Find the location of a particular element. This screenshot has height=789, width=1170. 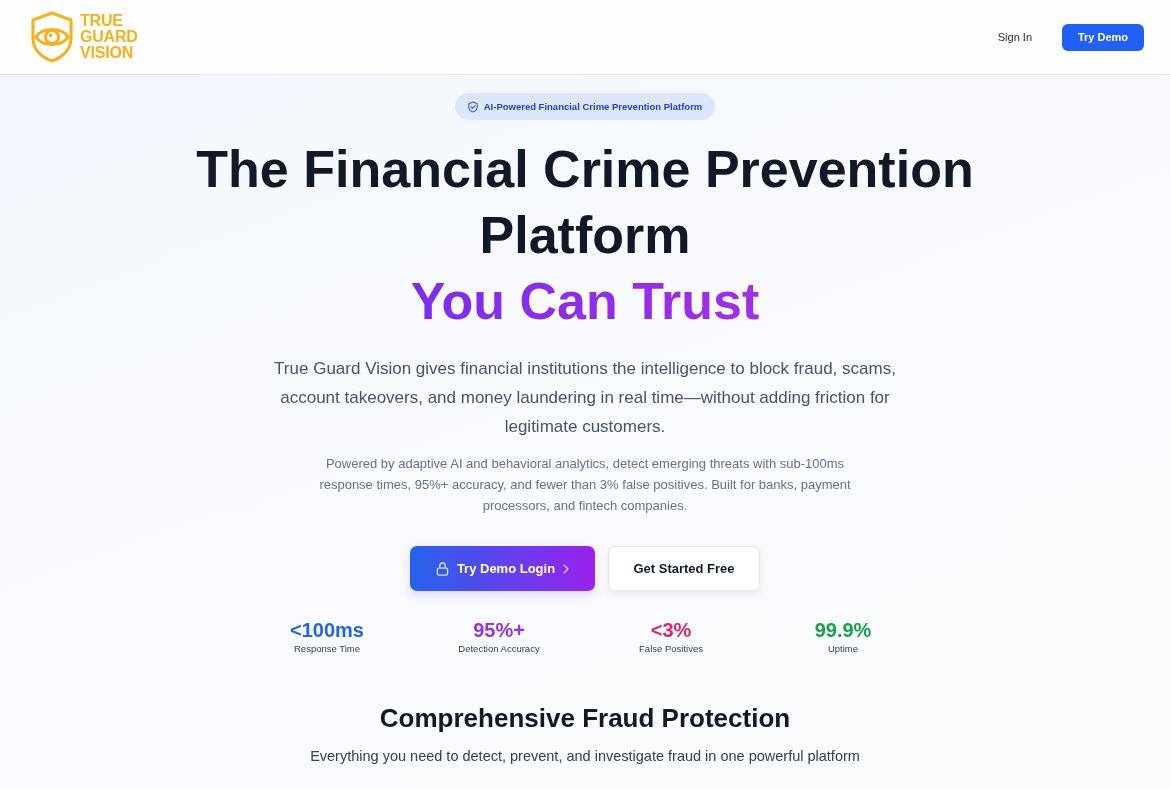

hero-lead-paragraph: True Guard Vision gives financial institutions the intelligence to block fraud, scams, account takeovers, and money laundering in real time—without adding friction for legitimate customers. is located at coordinates (585, 398).